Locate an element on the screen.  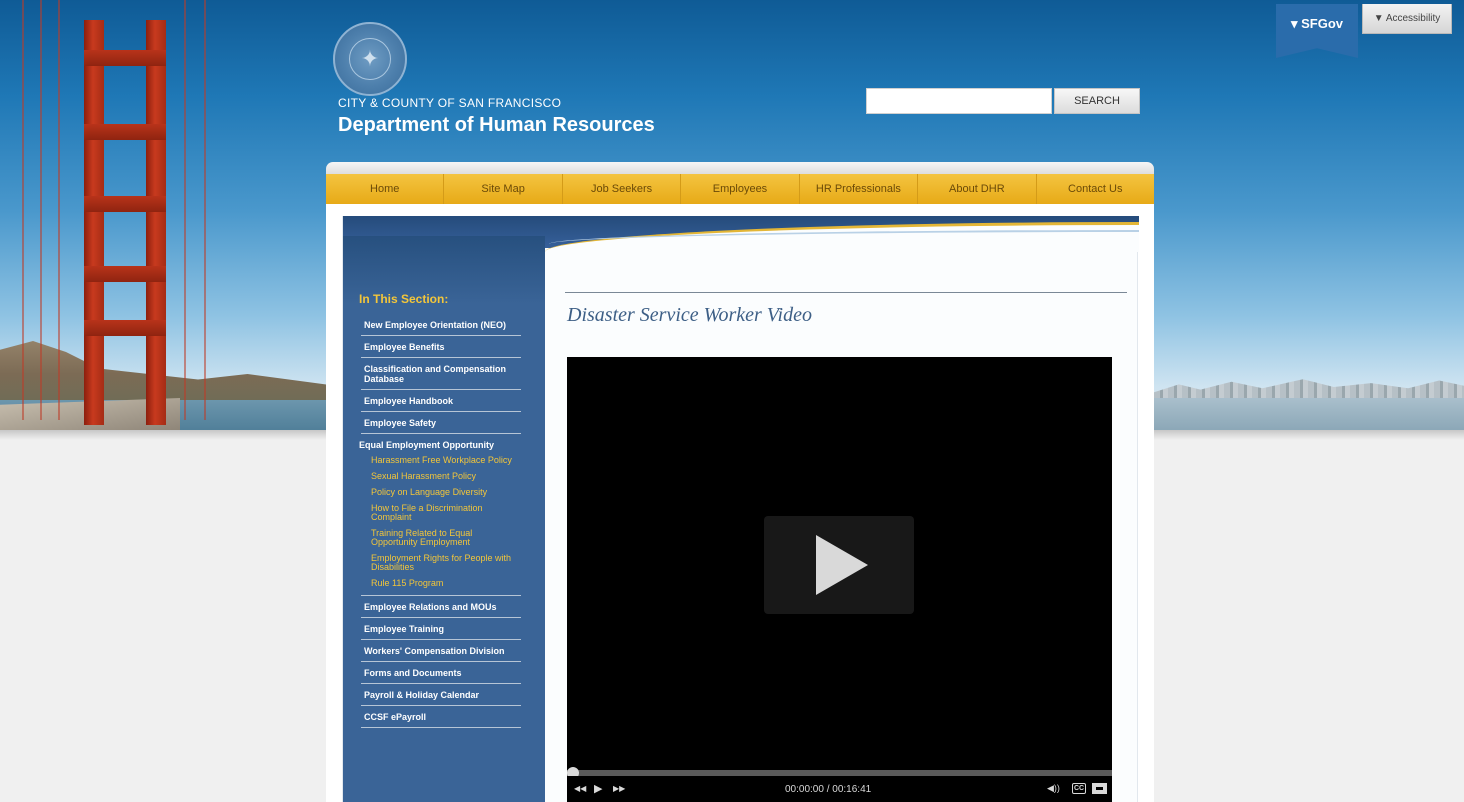
sidebar-item-workers-comp: Workers' Compensation Division is located at coordinates (441, 651).